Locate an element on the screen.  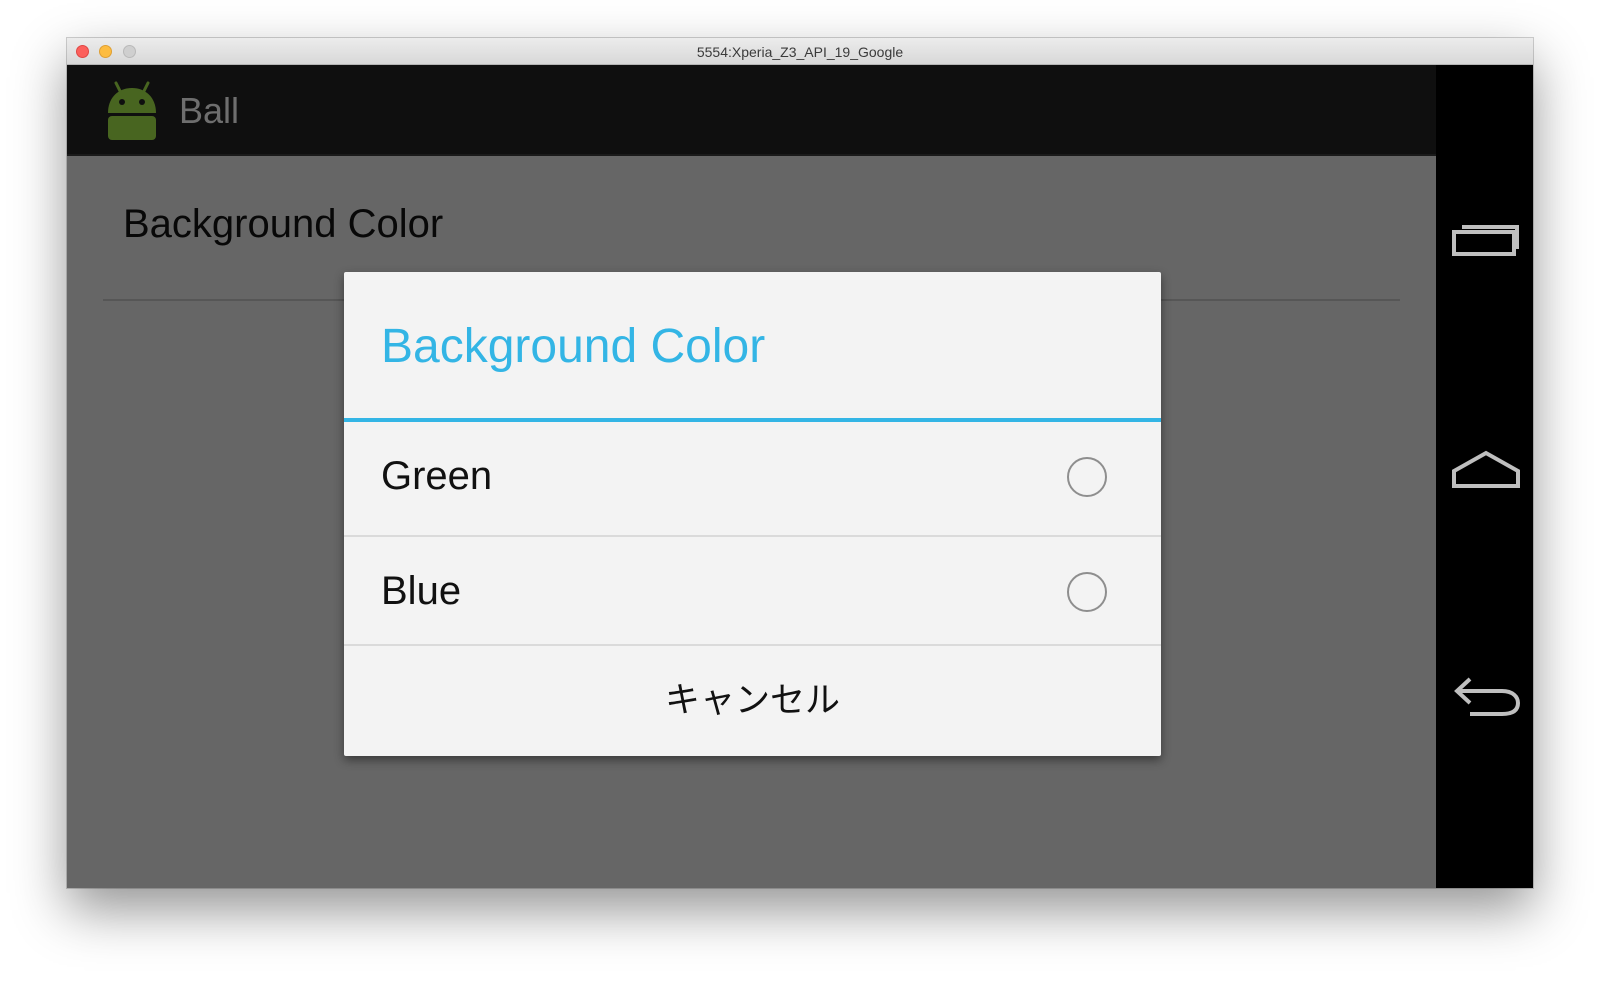
android-nav-bar is located at coordinates (1484, 476).